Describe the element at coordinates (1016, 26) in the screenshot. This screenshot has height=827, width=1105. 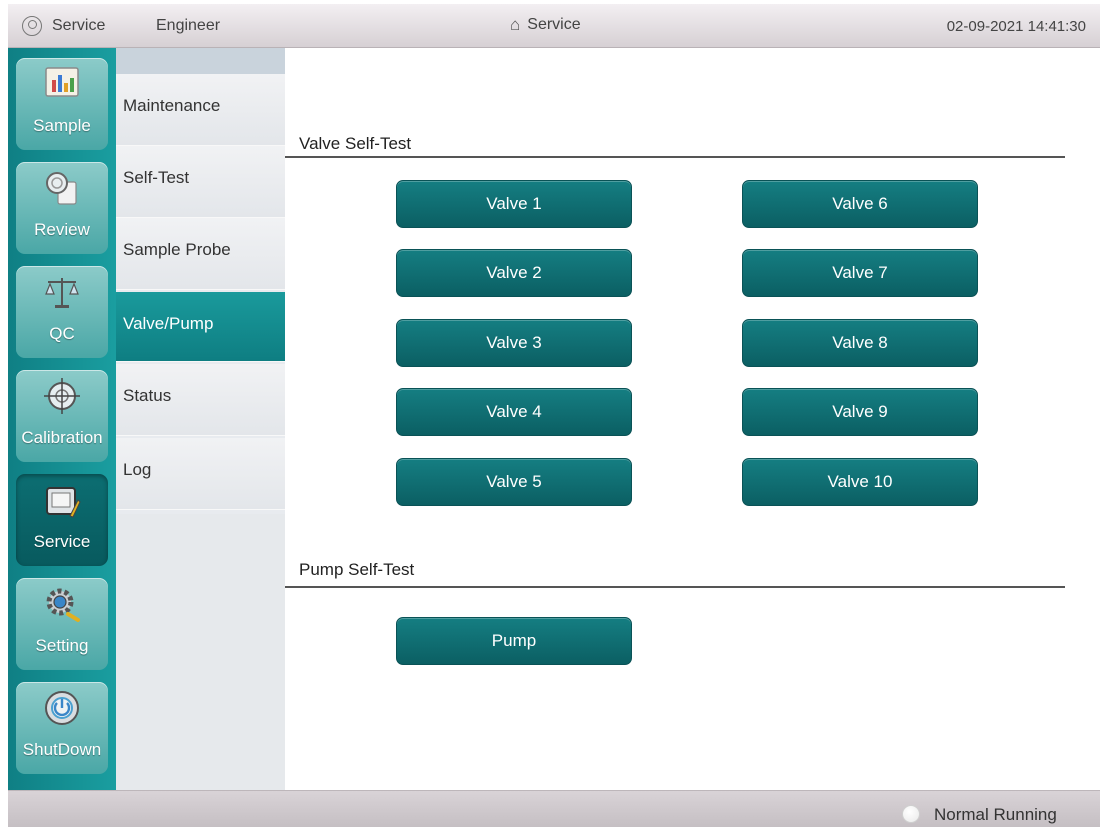
I see `datetime: 02-09-2021 14:41:30` at that location.